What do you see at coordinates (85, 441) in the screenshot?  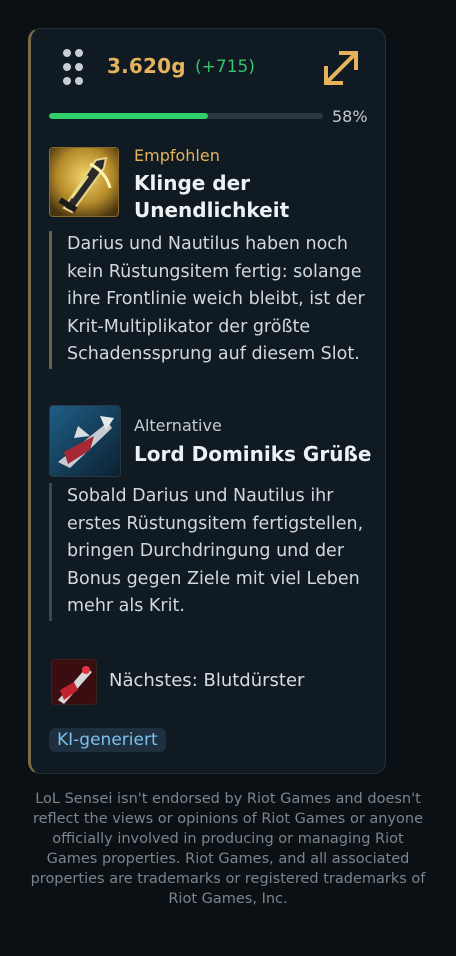 I see `lord-dominiks-regards-item-icon` at bounding box center [85, 441].